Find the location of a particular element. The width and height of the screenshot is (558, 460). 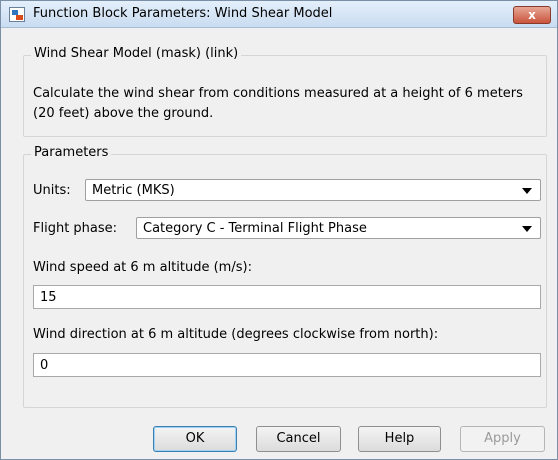

flight-phase-dropdown: Category C - Terminal Flight Phase is located at coordinates (338, 228).